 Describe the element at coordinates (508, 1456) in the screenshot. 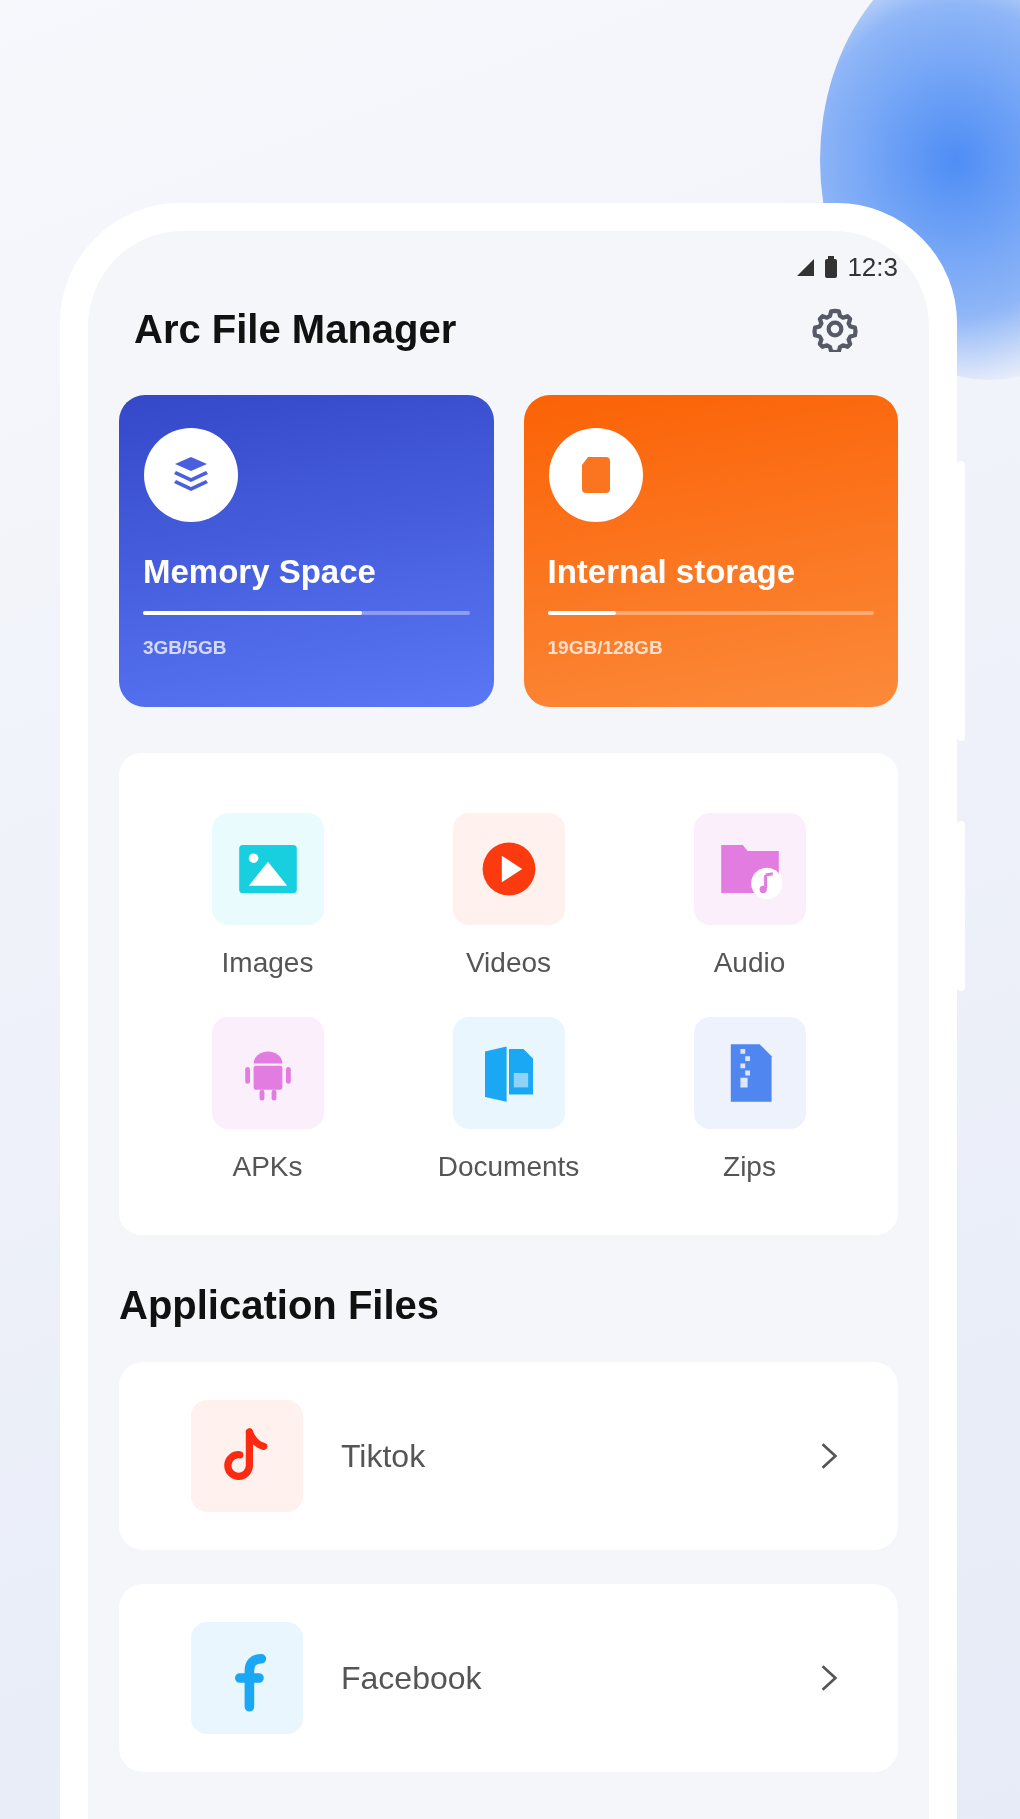

I see `app-row: Tiktok` at that location.